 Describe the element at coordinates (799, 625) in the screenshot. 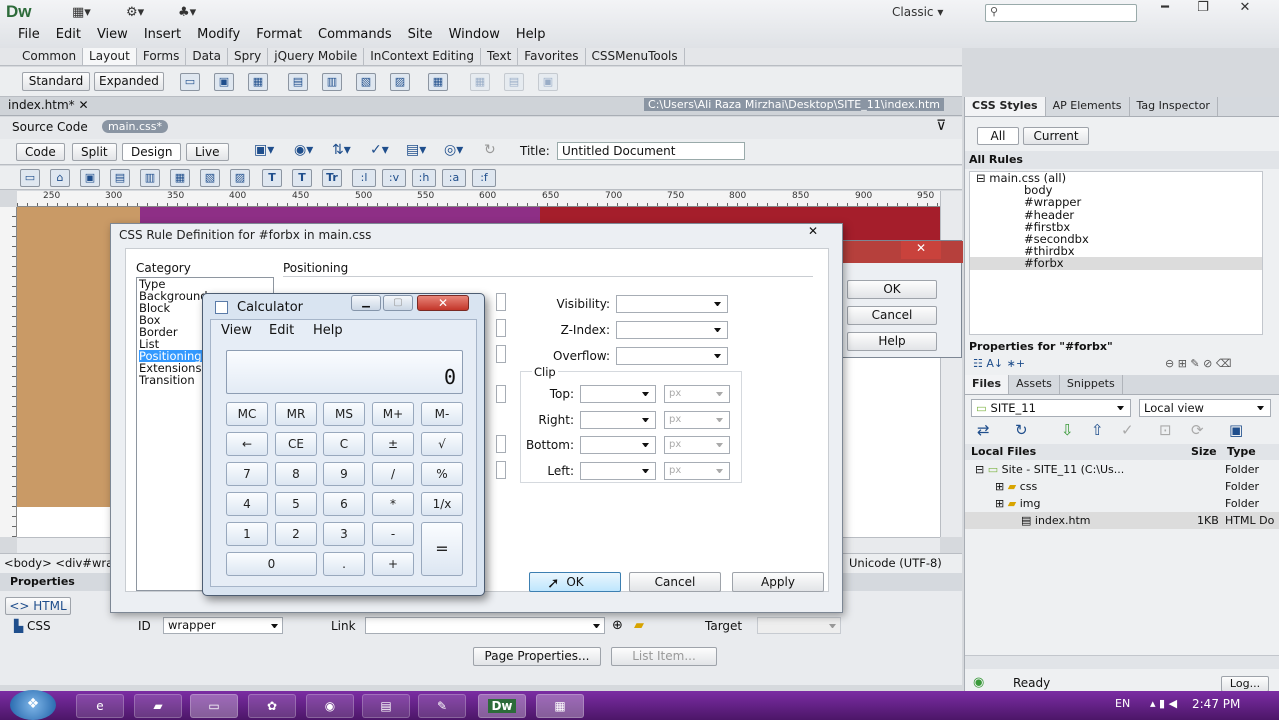

I see `target-select` at that location.